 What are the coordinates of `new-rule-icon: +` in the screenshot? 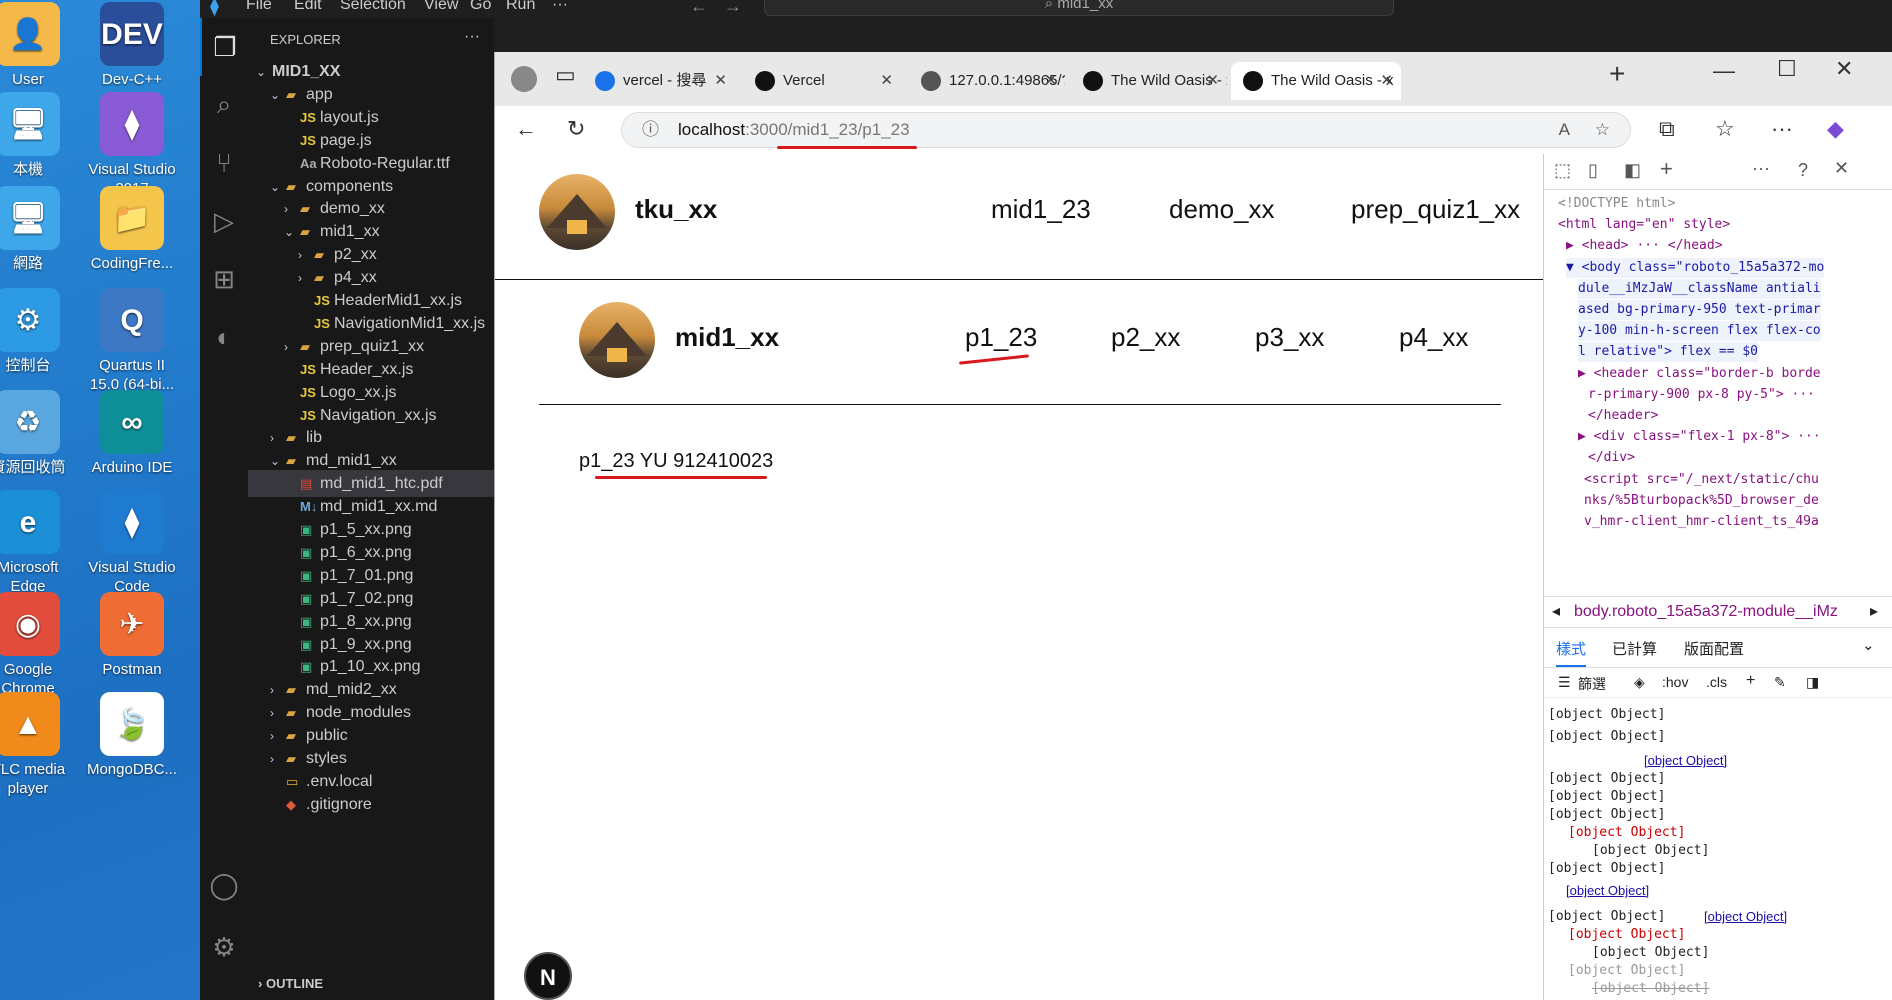 It's located at (1750, 681).